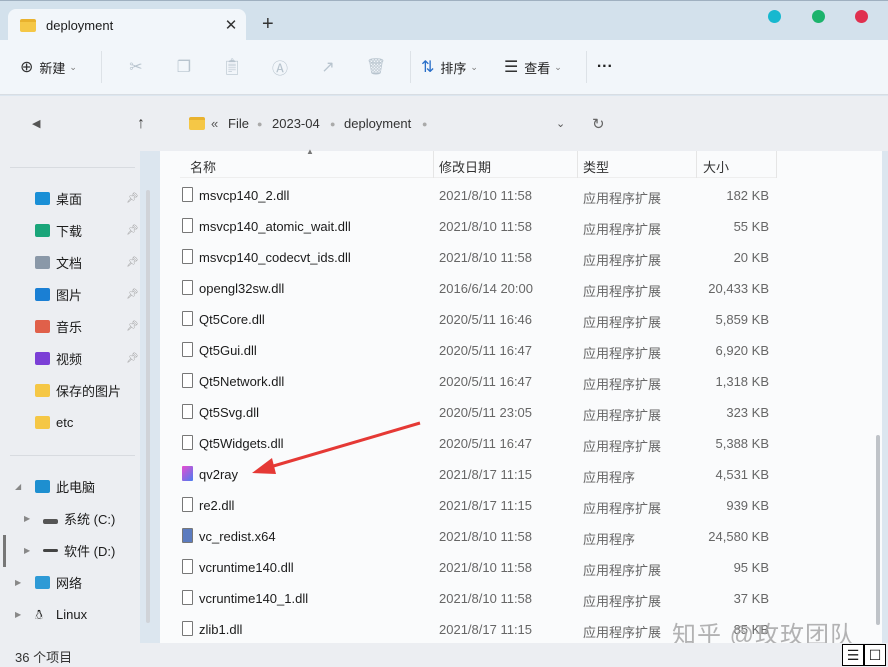 This screenshot has width=888, height=667. I want to click on arrow-head, so click(264, 466).